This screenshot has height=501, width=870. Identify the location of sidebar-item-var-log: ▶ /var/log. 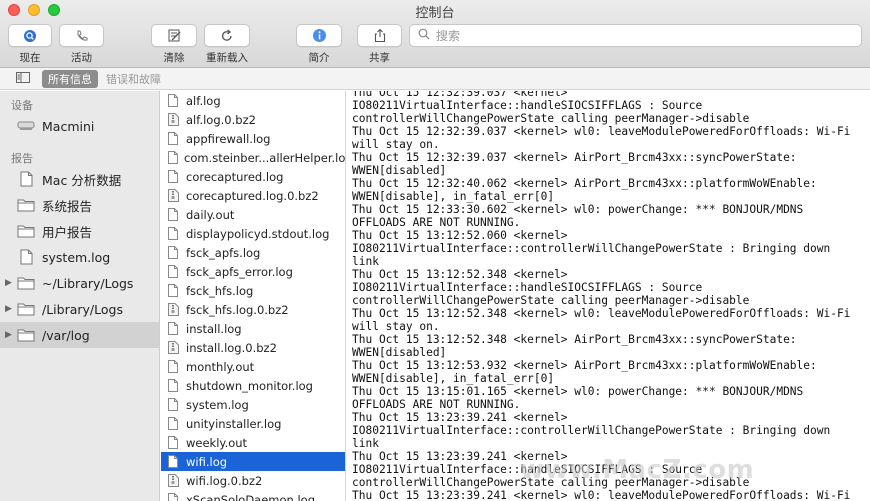
(79, 335).